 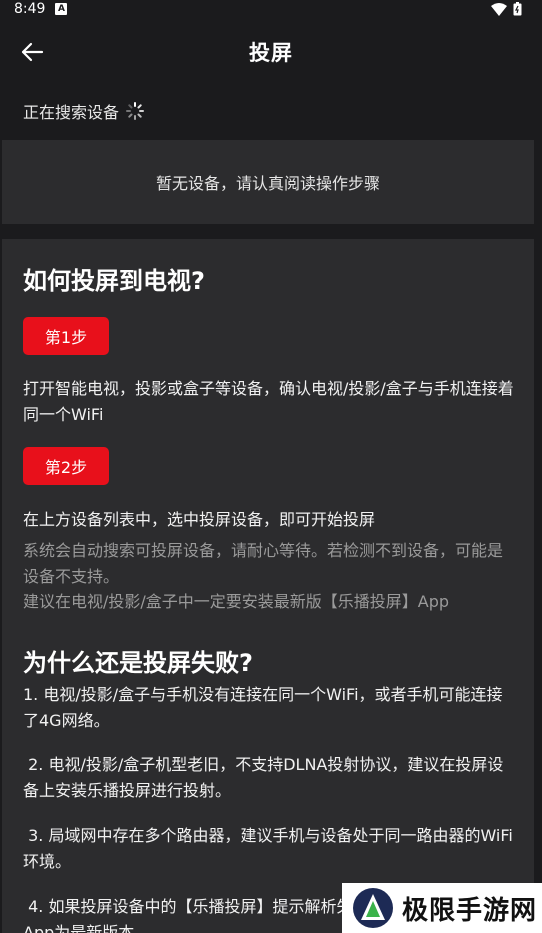 What do you see at coordinates (71, 112) in the screenshot?
I see `searching-label: 正在搜索设备` at bounding box center [71, 112].